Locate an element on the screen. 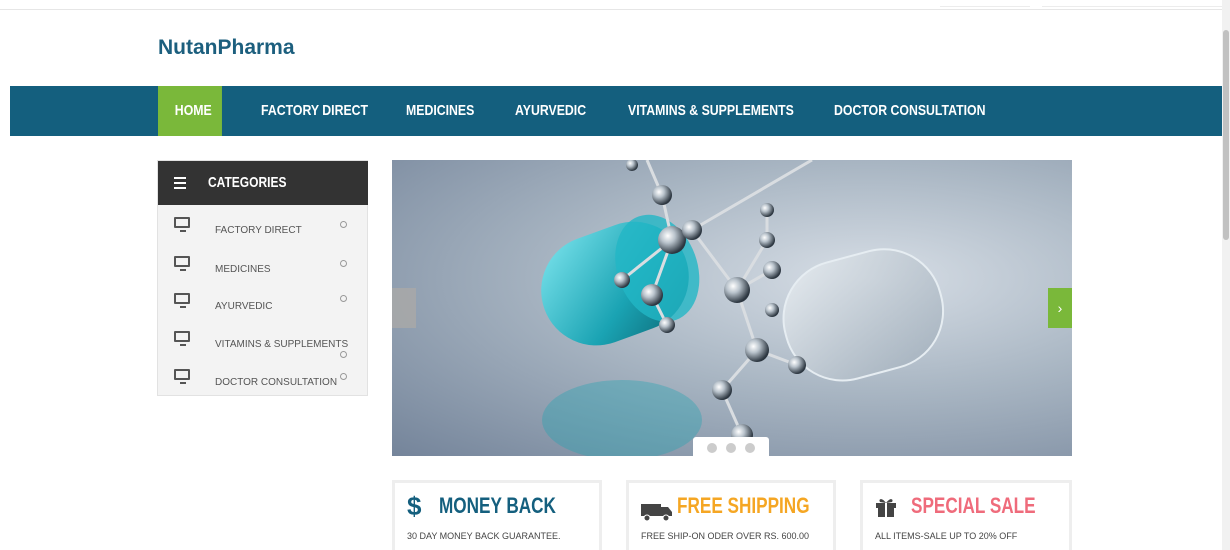 This screenshot has height=550, width=1230. category-label: FACTORY DIRECT is located at coordinates (258, 230).